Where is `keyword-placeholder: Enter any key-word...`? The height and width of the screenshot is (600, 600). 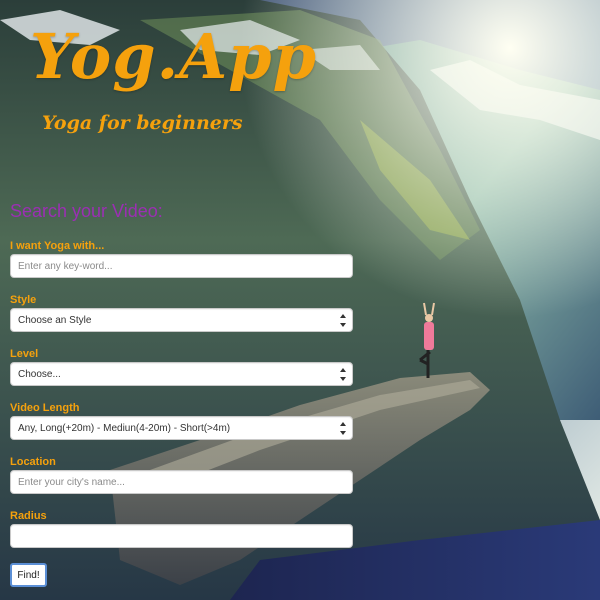
keyword-placeholder: Enter any key-word... is located at coordinates (65, 266).